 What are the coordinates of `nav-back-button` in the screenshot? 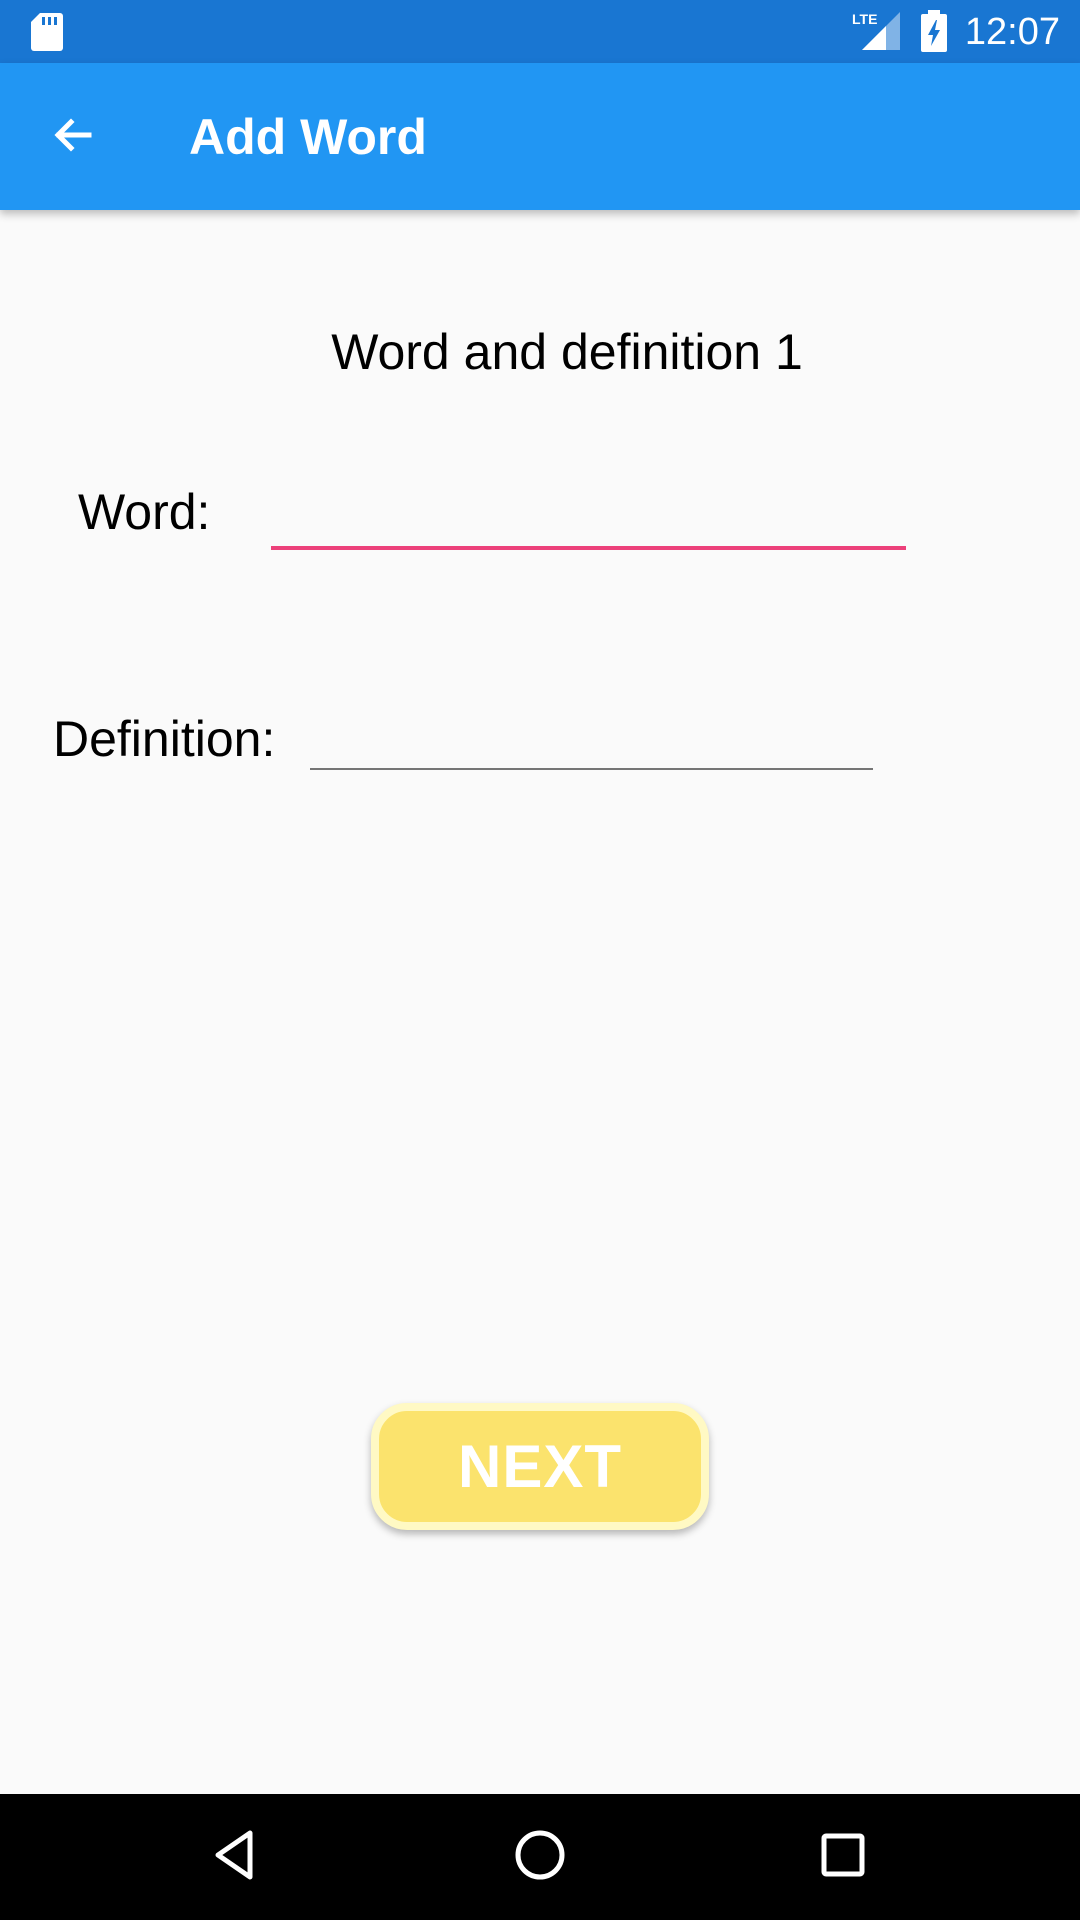 It's located at (236, 1857).